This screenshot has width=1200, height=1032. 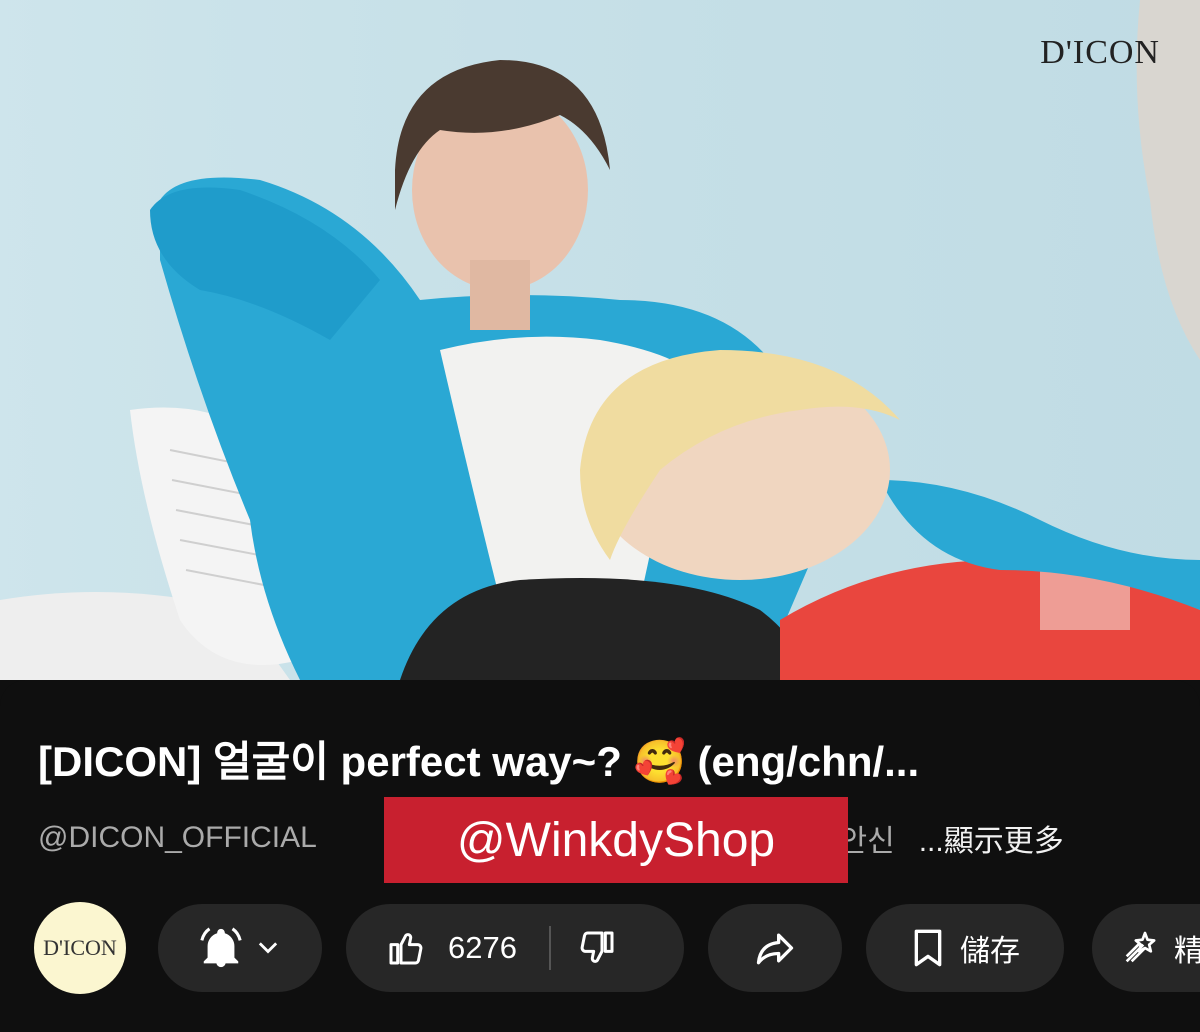 I want to click on like-count: 6276, so click(x=482, y=947).